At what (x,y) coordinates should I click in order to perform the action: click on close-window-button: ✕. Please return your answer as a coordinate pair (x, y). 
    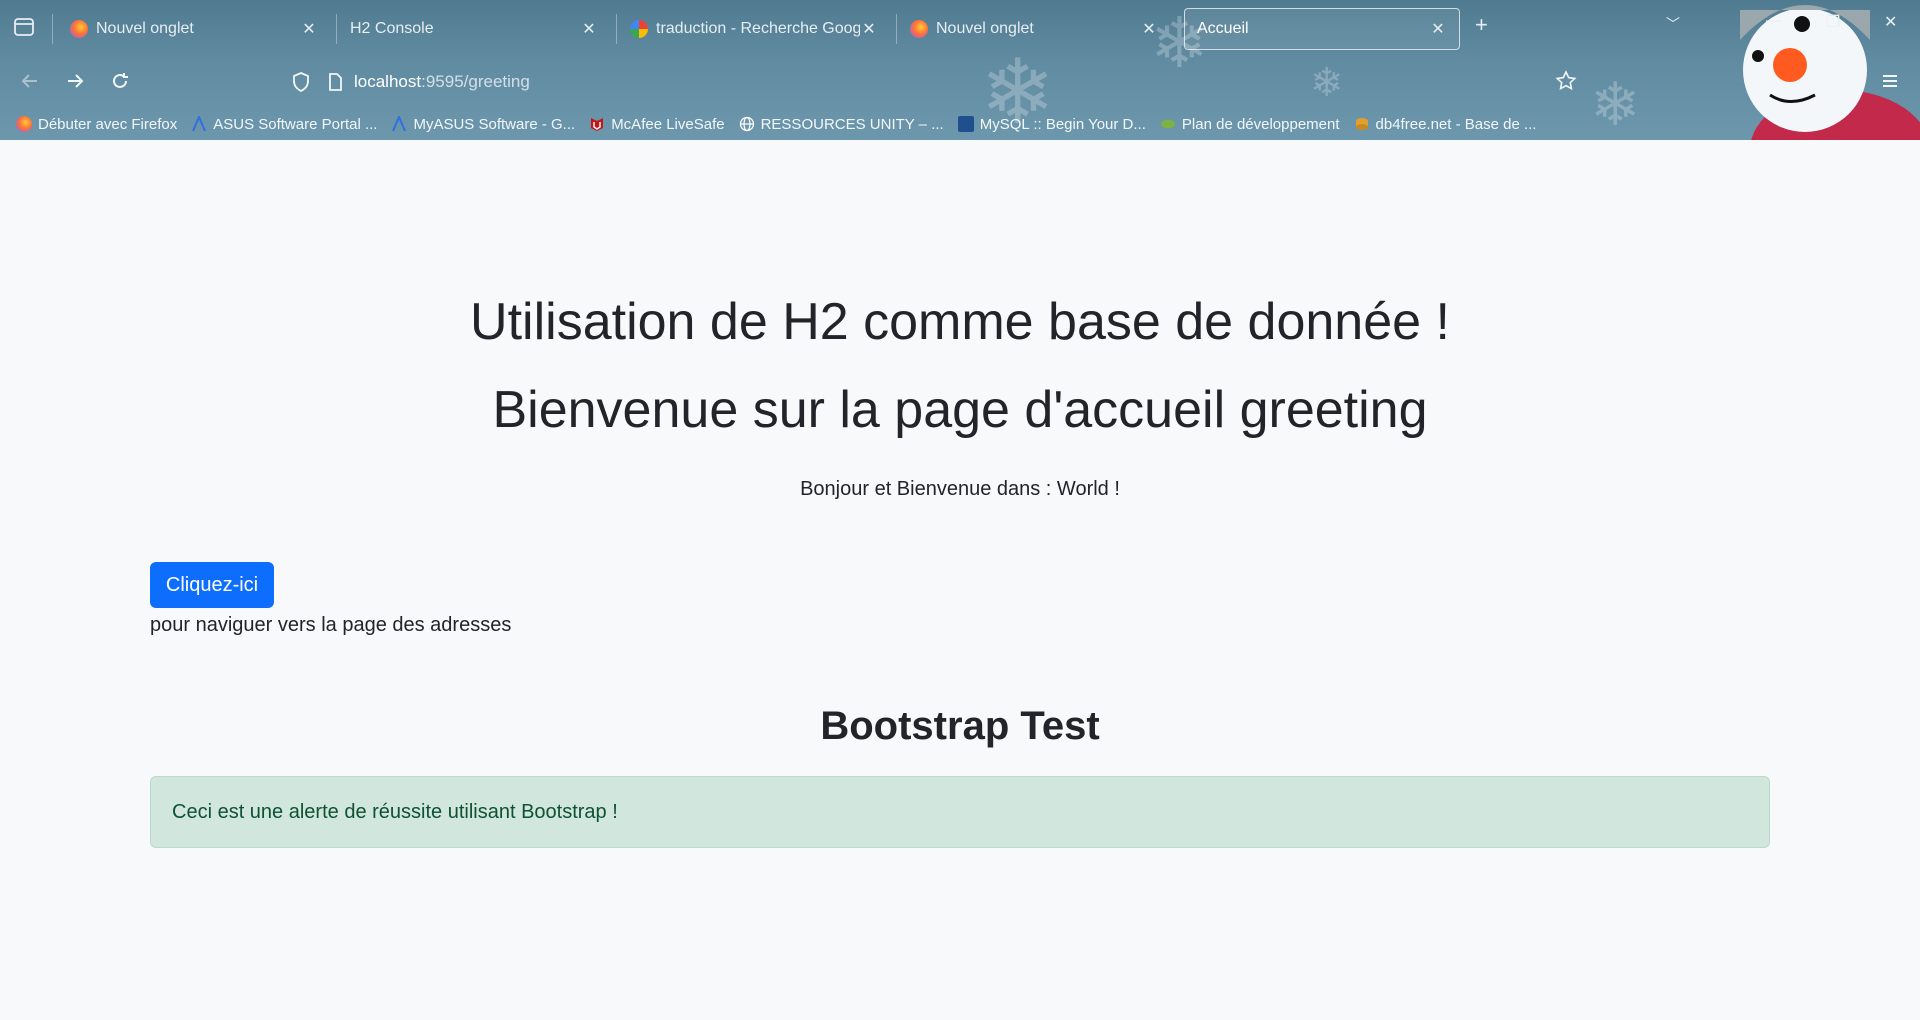
    Looking at the image, I should click on (1890, 22).